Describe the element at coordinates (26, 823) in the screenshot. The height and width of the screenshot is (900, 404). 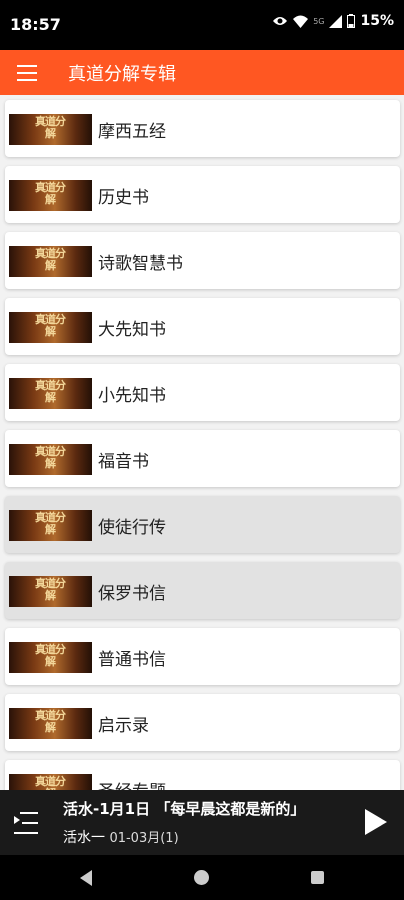
I see `playlist-queue-icon` at that location.